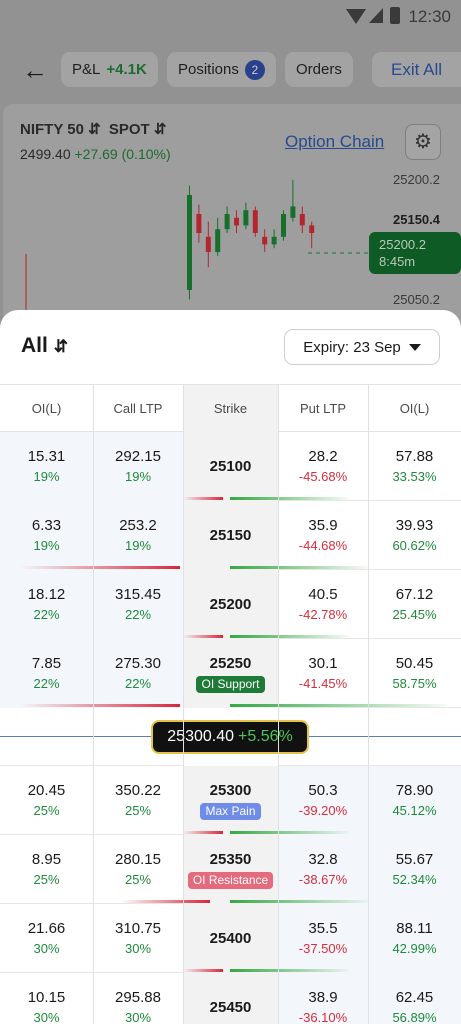 Image resolution: width=461 pixels, height=1024 pixels. What do you see at coordinates (323, 604) in the screenshot?
I see `put-ltp-cell: 40.5 -42.78%` at bounding box center [323, 604].